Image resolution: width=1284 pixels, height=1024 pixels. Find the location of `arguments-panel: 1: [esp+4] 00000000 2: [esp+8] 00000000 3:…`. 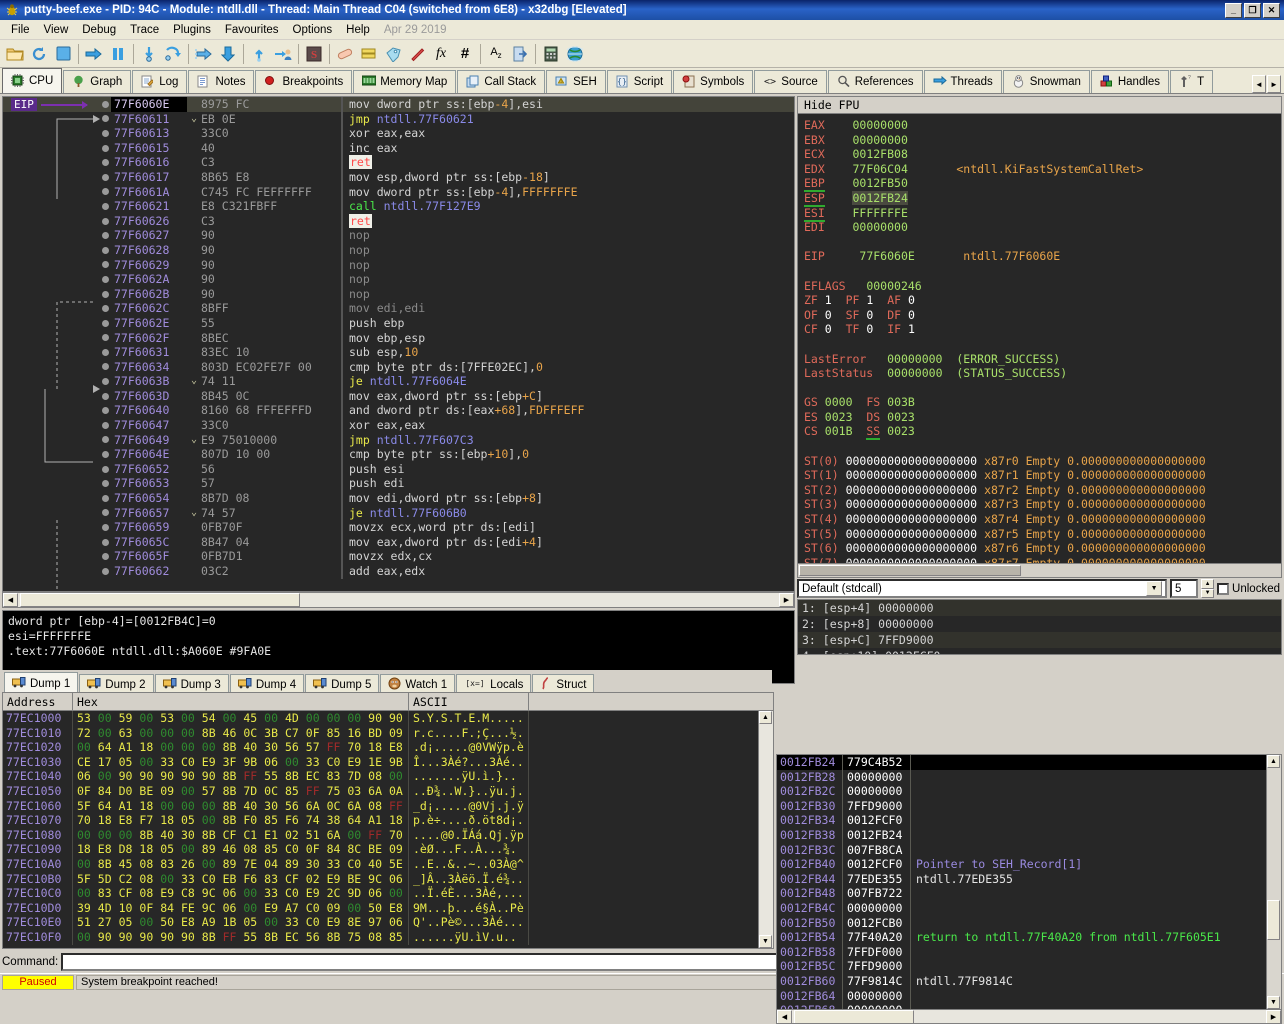

arguments-panel: 1: [esp+4] 00000000 2: [esp+8] 00000000 3:… is located at coordinates (1039, 627).